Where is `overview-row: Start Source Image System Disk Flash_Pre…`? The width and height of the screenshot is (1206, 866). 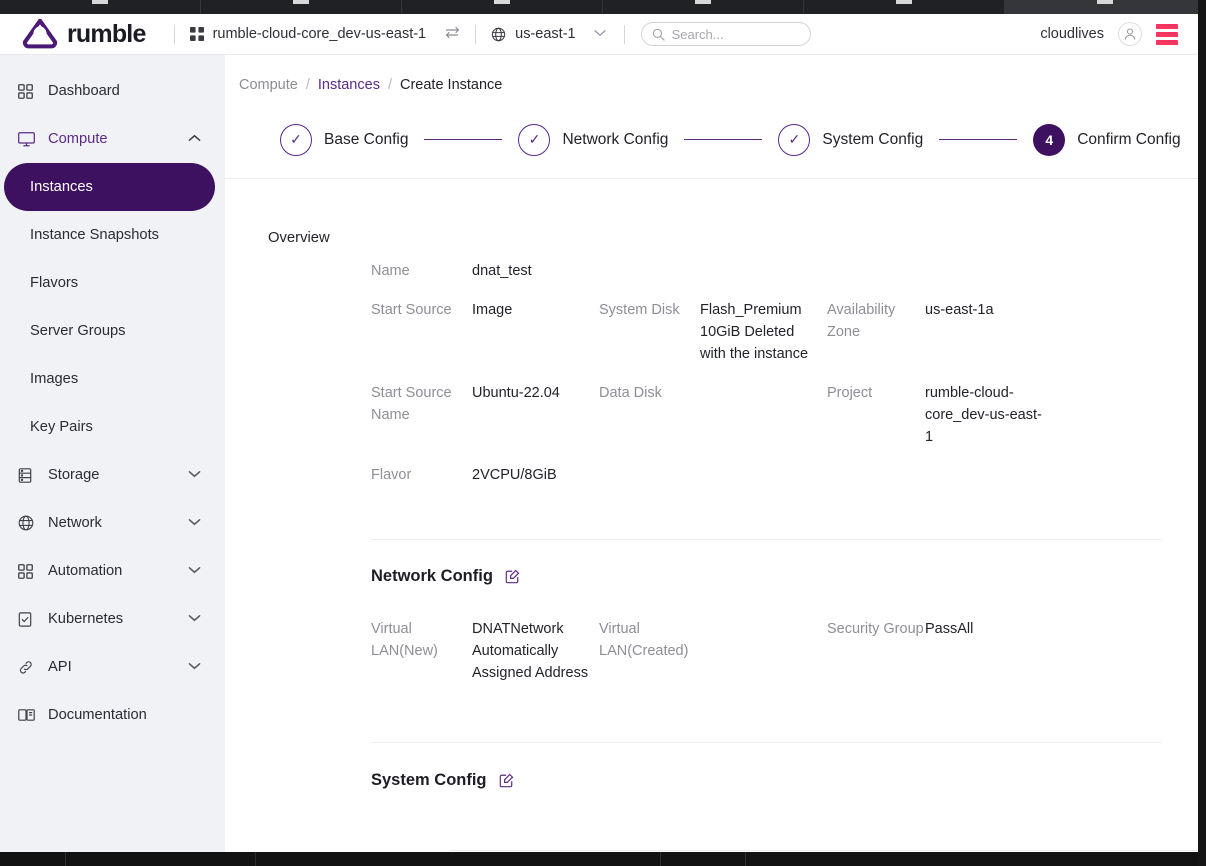
overview-row: Start Source Image System Disk Flash_Pre… is located at coordinates (771, 332).